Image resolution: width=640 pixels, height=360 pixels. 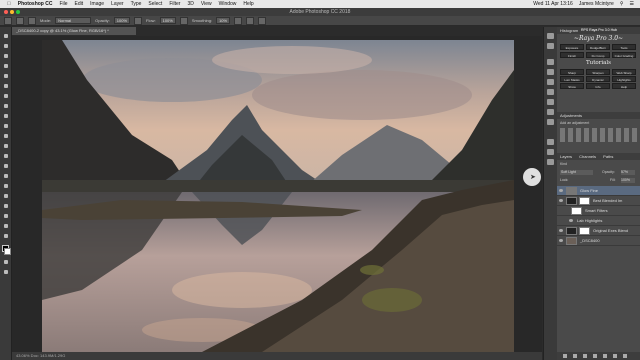 What do you see at coordinates (550, 92) in the screenshot?
I see `brushes-panel-icon` at bounding box center [550, 92].